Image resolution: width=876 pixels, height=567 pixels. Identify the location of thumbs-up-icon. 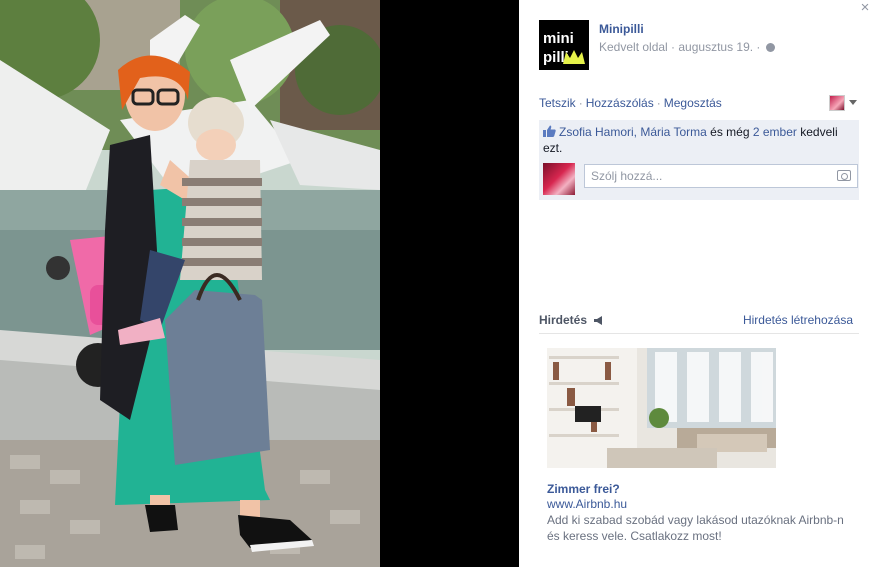
(549, 131).